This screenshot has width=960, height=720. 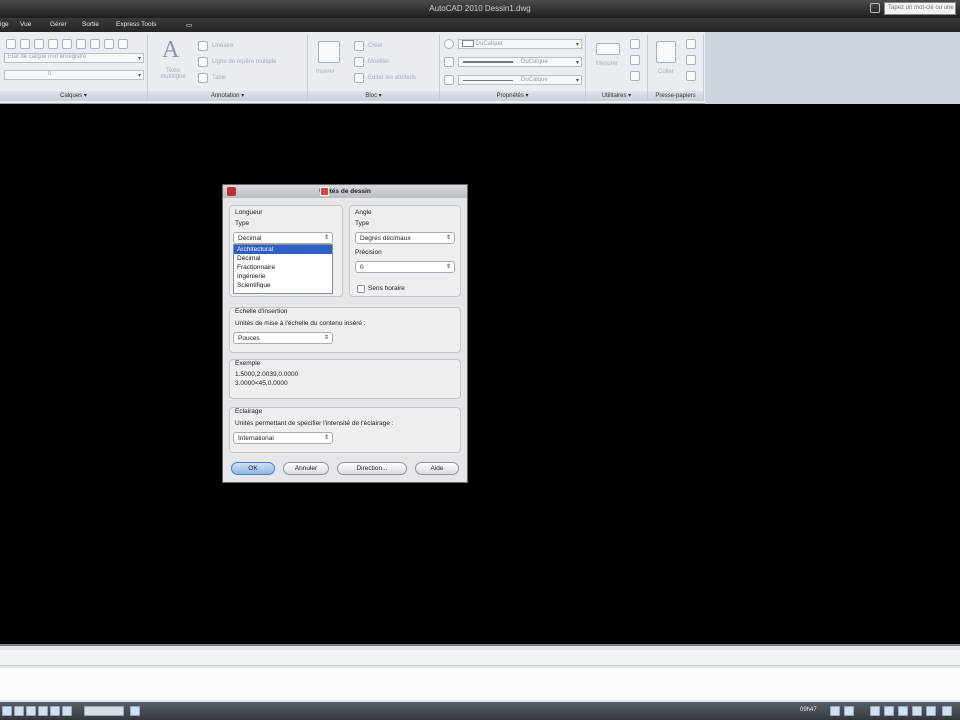 I want to click on layout-icon, so click(x=135, y=711).